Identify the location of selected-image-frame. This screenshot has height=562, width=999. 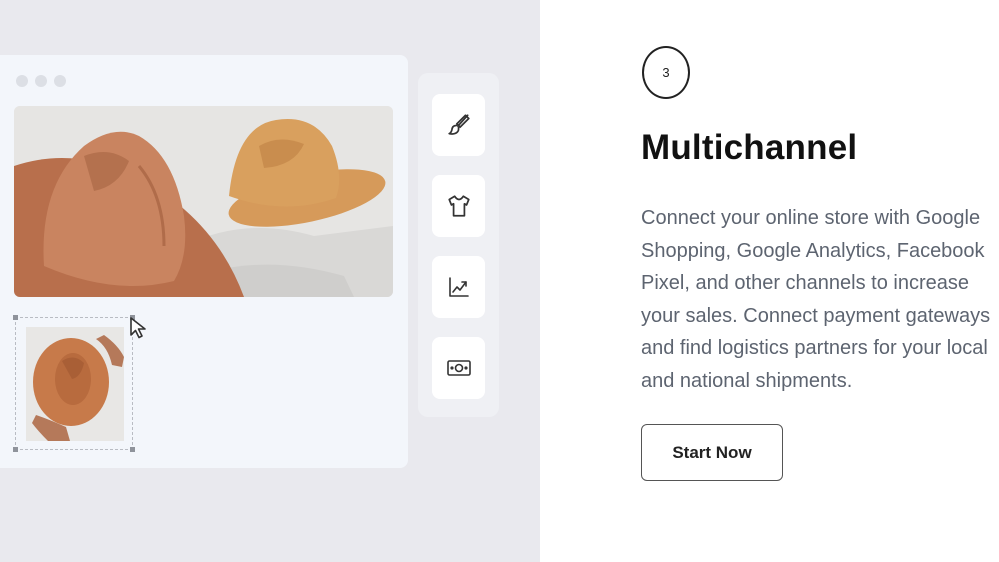
(74, 383).